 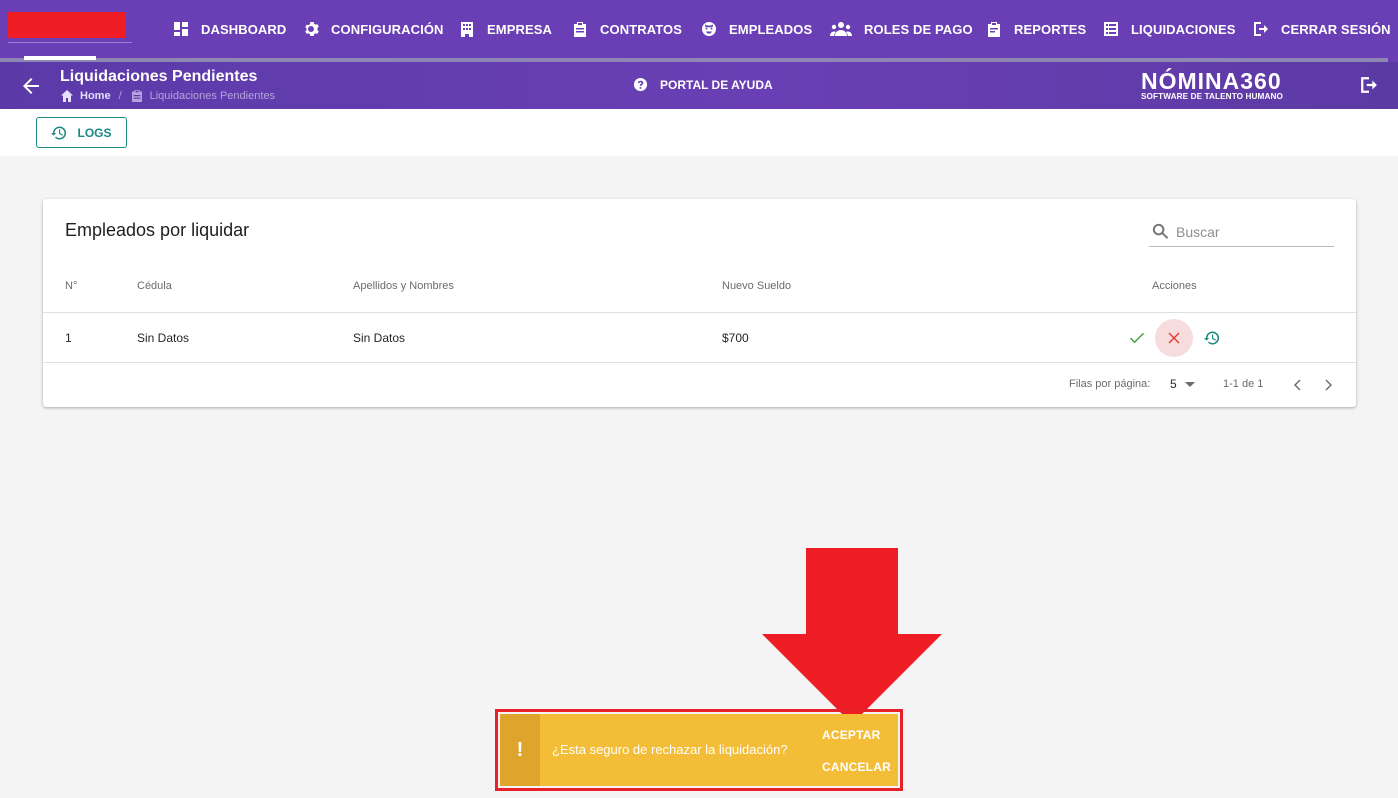 I want to click on warning-icon: !, so click(x=520, y=750).